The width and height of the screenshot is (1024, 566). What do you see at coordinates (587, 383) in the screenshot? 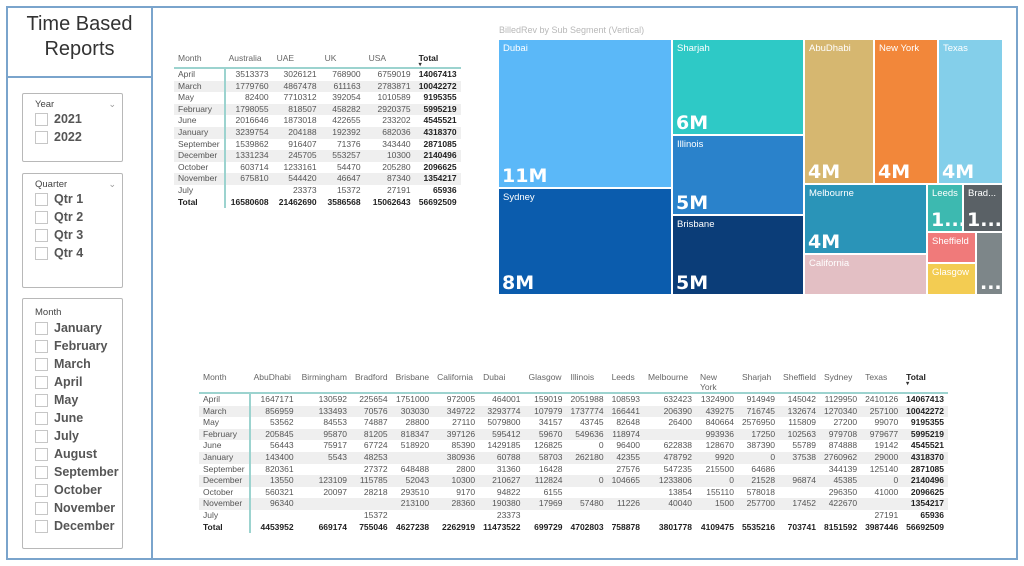
I see `column-header: Illinois` at bounding box center [587, 383].